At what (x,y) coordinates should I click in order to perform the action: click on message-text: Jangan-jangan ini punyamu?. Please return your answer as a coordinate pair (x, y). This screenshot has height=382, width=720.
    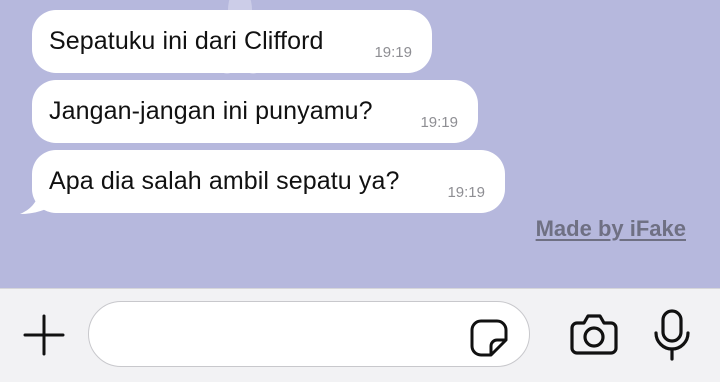
    Looking at the image, I should click on (211, 111).